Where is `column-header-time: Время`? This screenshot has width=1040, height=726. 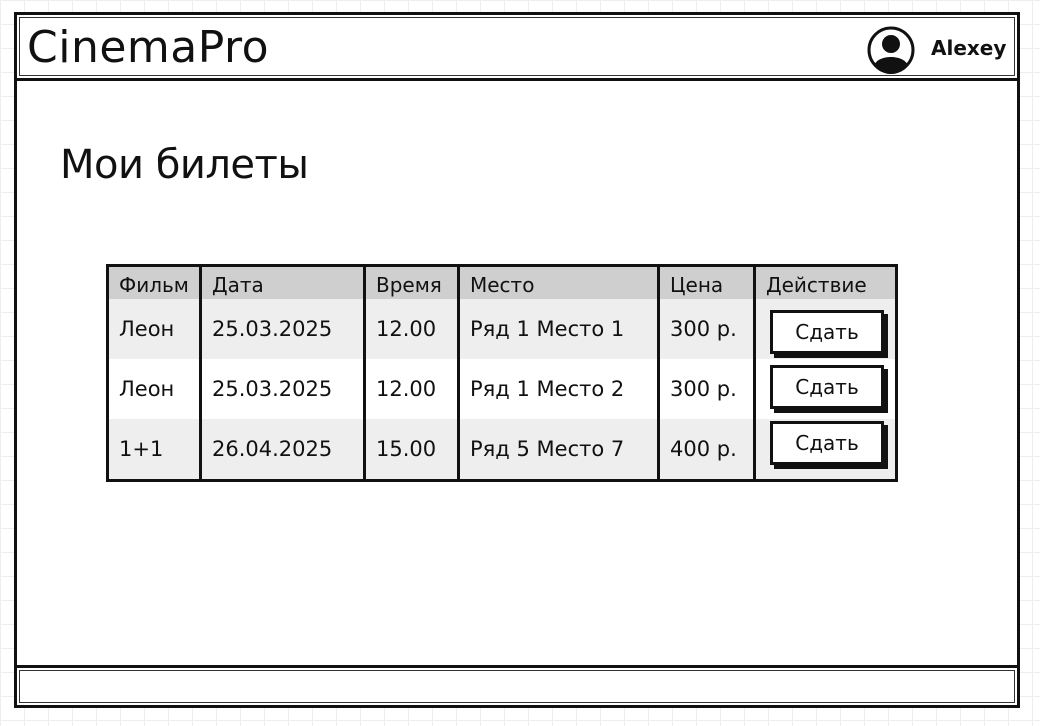
column-header-time: Время is located at coordinates (413, 283).